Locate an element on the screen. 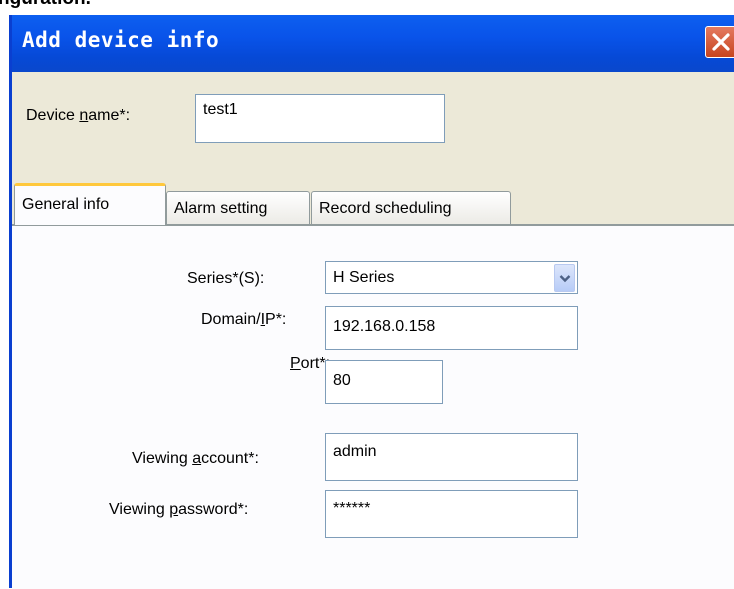  tab-label: Record scheduling is located at coordinates (385, 208).